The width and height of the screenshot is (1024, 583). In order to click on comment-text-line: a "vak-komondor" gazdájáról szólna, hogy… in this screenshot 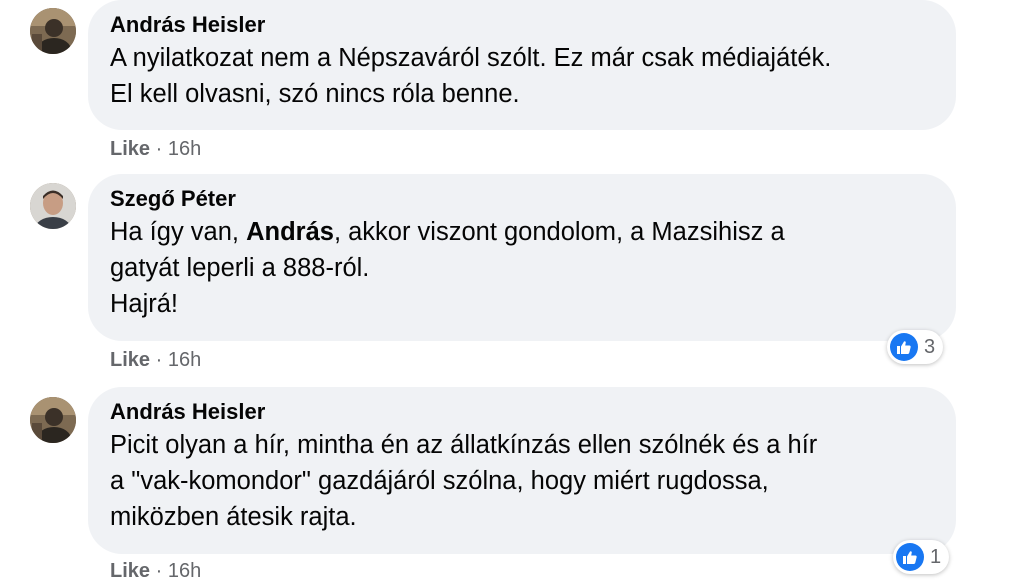, I will do `click(439, 481)`.